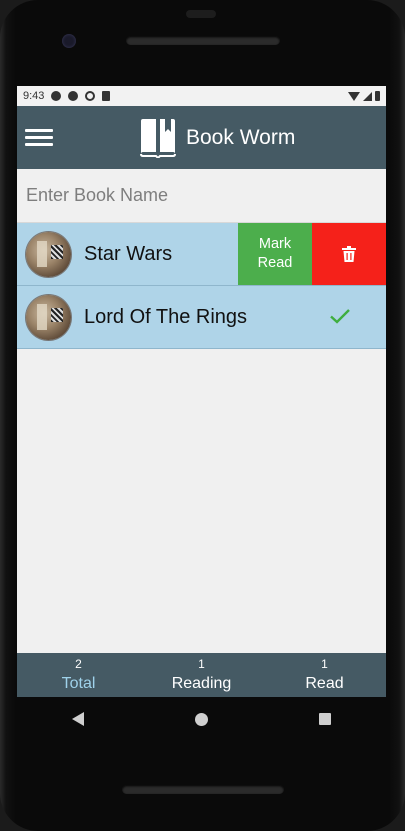  Describe the element at coordinates (201, 14) in the screenshot. I see `top-sensor` at that location.